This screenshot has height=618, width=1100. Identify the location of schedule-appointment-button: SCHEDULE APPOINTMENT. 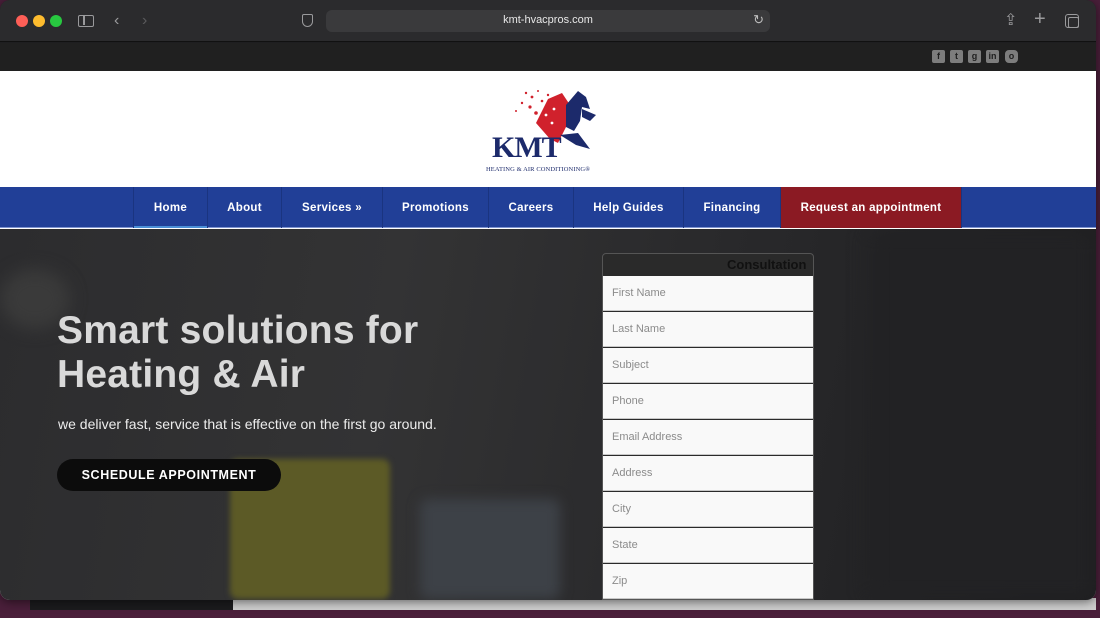
(169, 475).